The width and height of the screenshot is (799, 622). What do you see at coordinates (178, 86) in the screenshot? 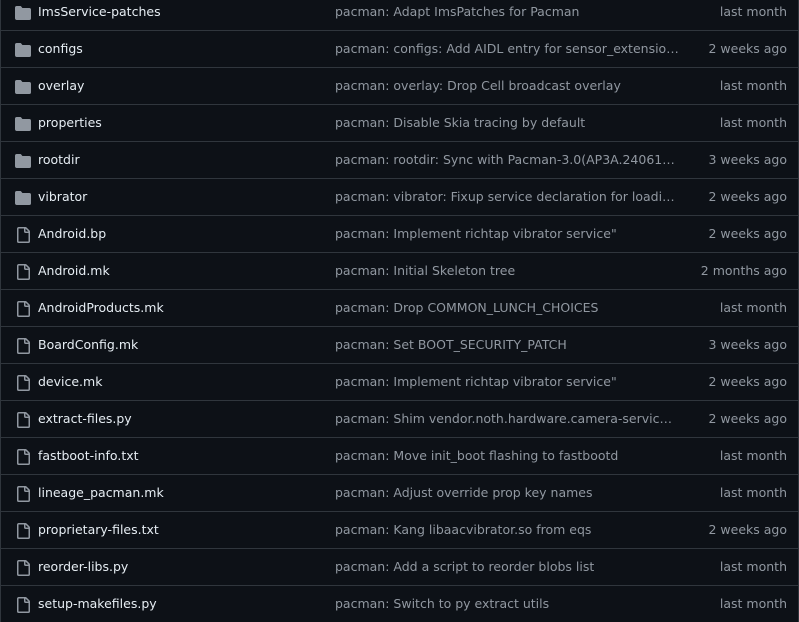
I see `file-name-link: overlay` at bounding box center [178, 86].